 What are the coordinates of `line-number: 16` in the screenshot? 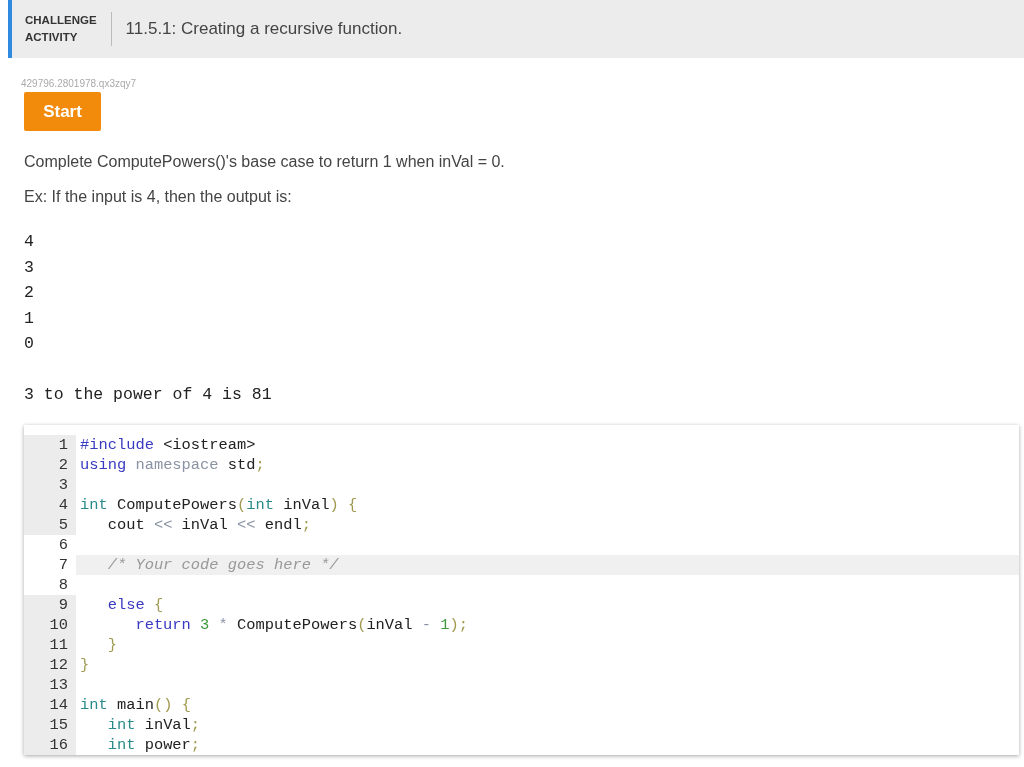 It's located at (58, 744).